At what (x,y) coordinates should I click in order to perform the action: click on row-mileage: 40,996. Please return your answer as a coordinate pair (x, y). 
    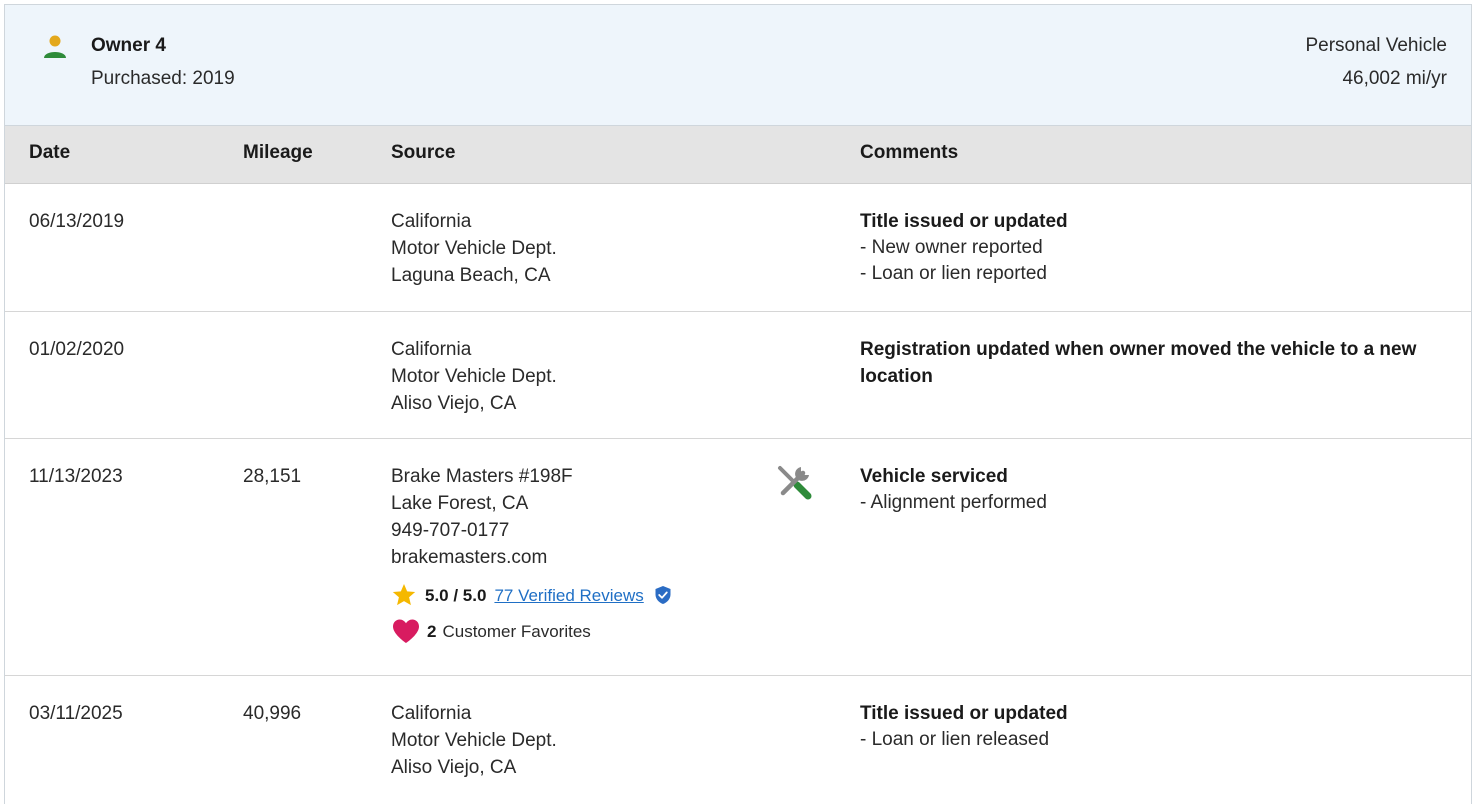
    Looking at the image, I should click on (272, 713).